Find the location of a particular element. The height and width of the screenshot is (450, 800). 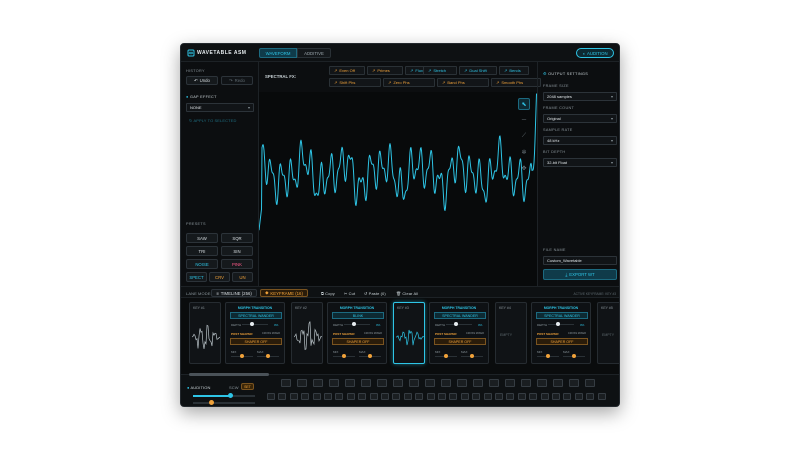

volume-slider is located at coordinates (224, 395).